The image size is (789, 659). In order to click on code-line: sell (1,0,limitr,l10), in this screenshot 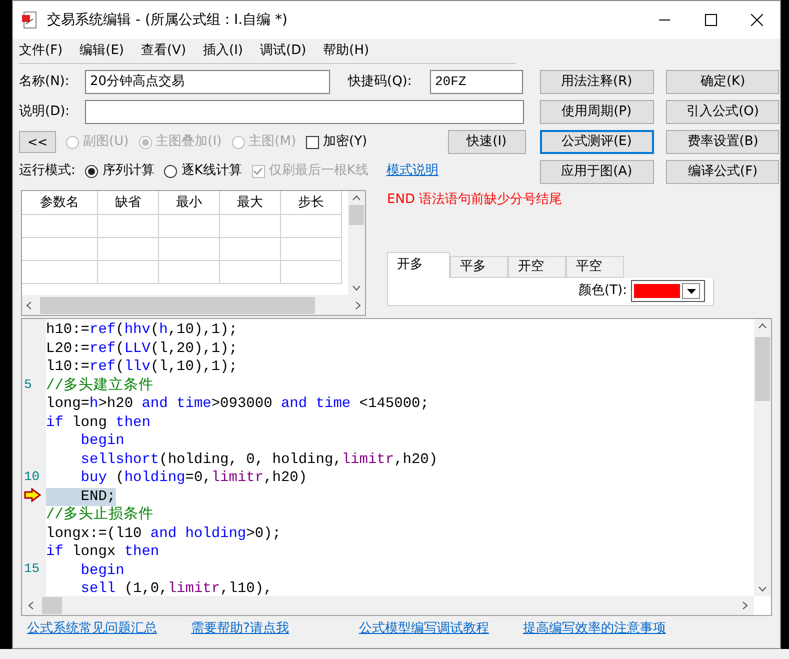, I will do `click(176, 588)`.